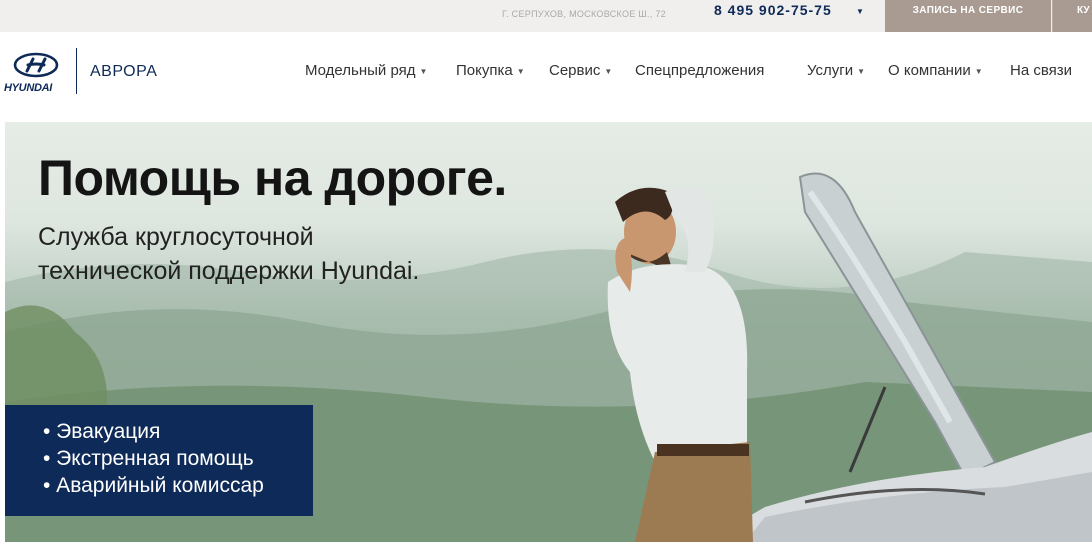  I want to click on feature-item-accident-commissioner: • Аварийный комиссар, so click(153, 485).